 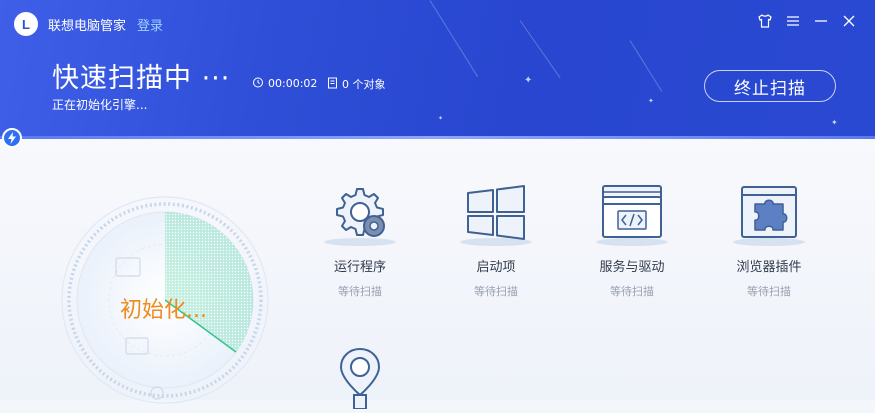 I want to click on minimize-icon, so click(x=821, y=21).